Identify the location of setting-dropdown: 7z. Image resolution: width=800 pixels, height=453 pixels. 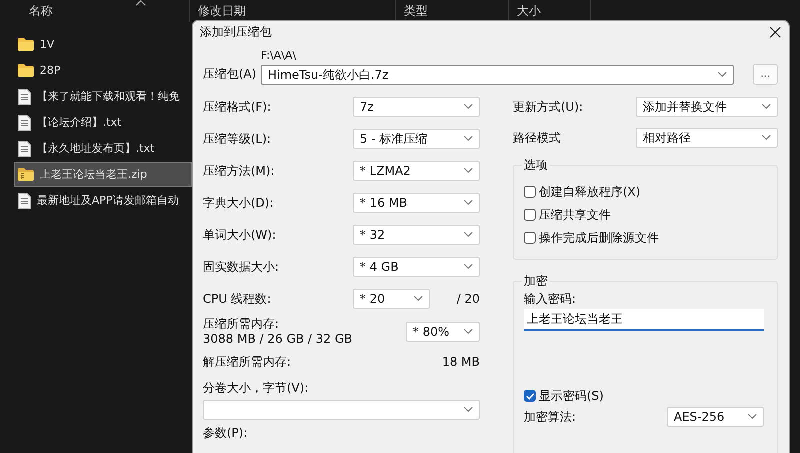
(416, 107).